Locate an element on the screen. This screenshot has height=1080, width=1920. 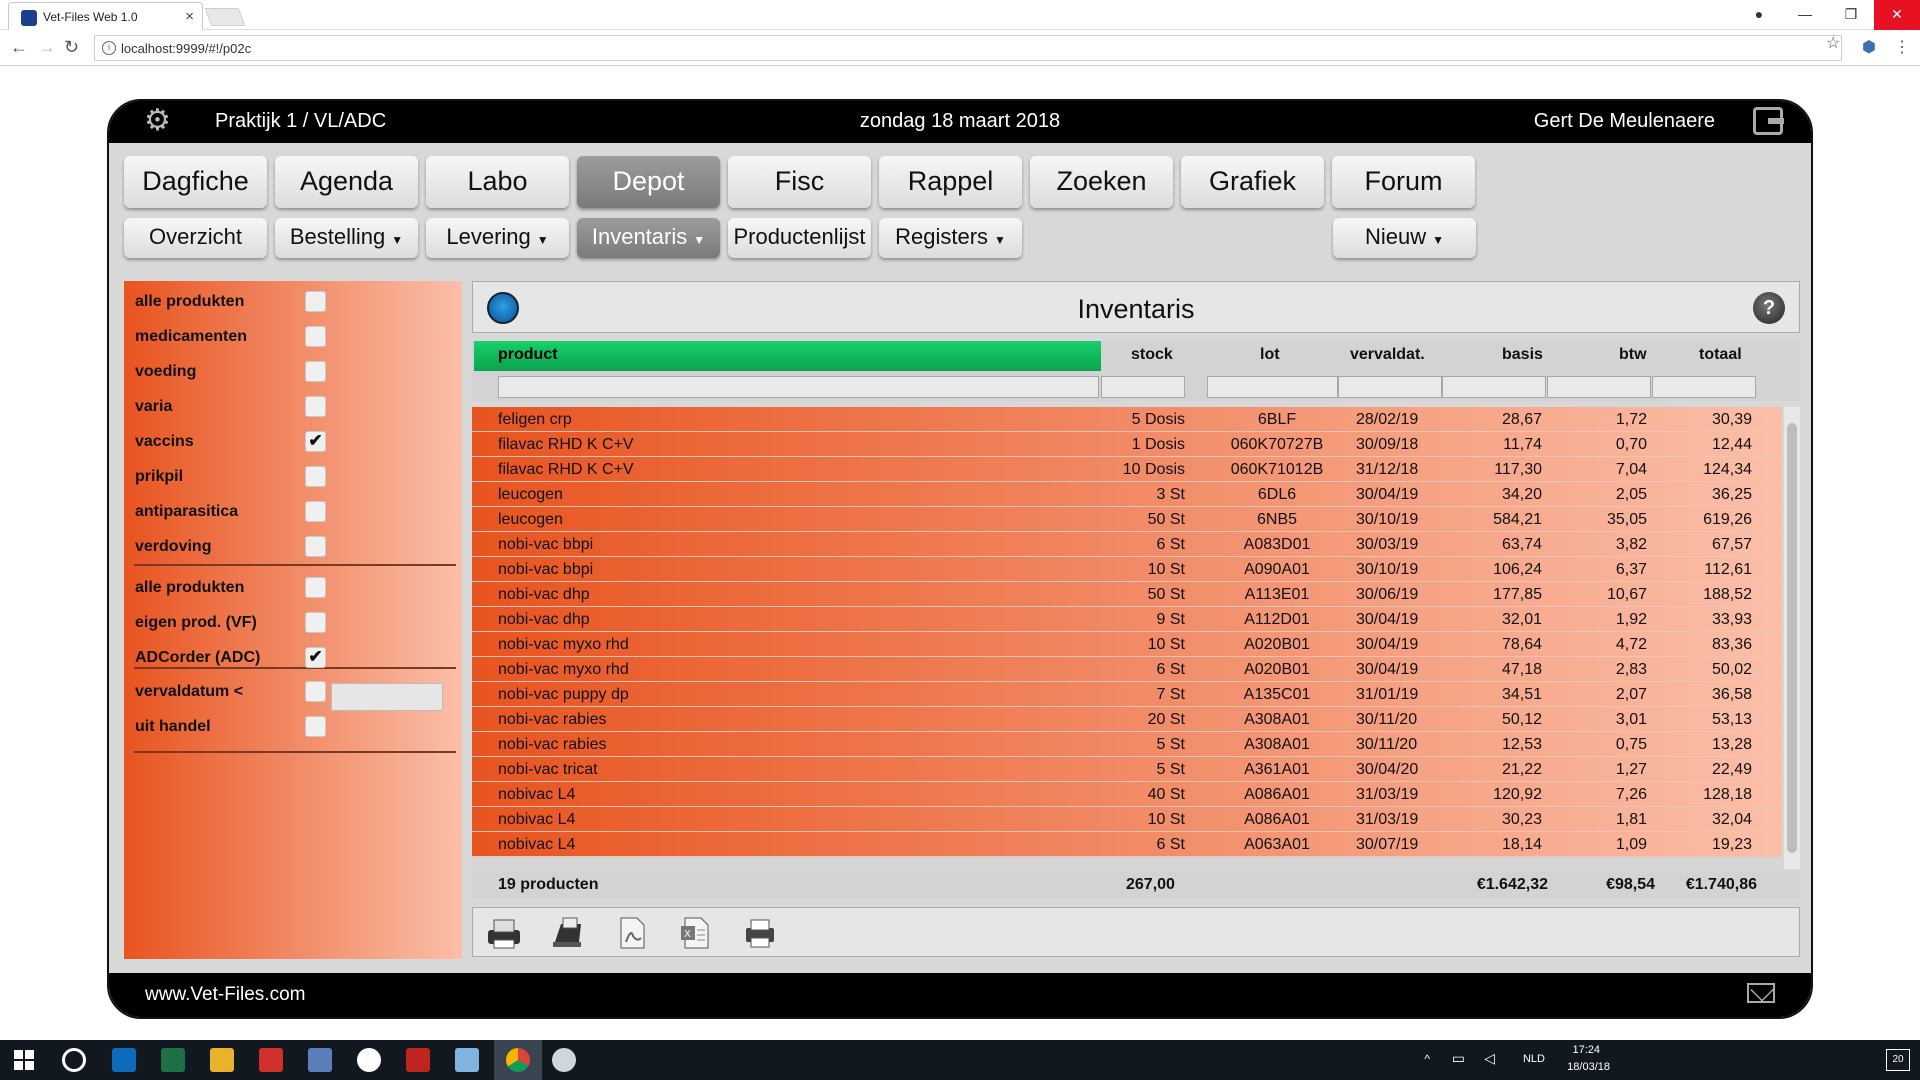
windows-start-icon is located at coordinates (24, 1060).